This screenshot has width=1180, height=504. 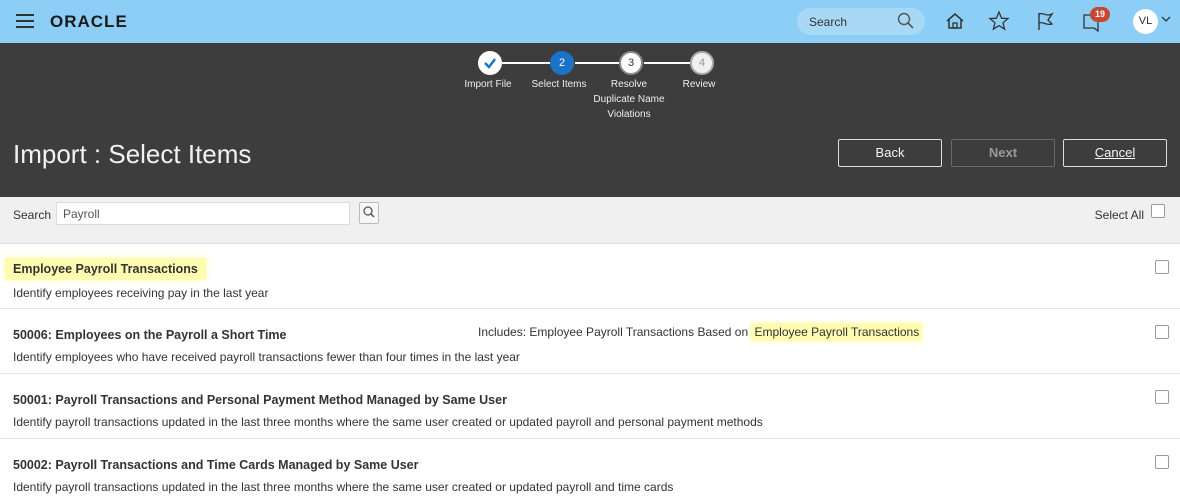 What do you see at coordinates (203, 213) in the screenshot?
I see `search-input` at bounding box center [203, 213].